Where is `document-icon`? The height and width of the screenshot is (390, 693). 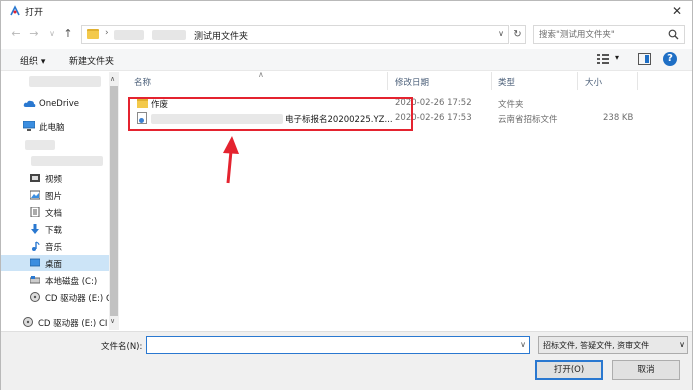 document-icon is located at coordinates (35, 212).